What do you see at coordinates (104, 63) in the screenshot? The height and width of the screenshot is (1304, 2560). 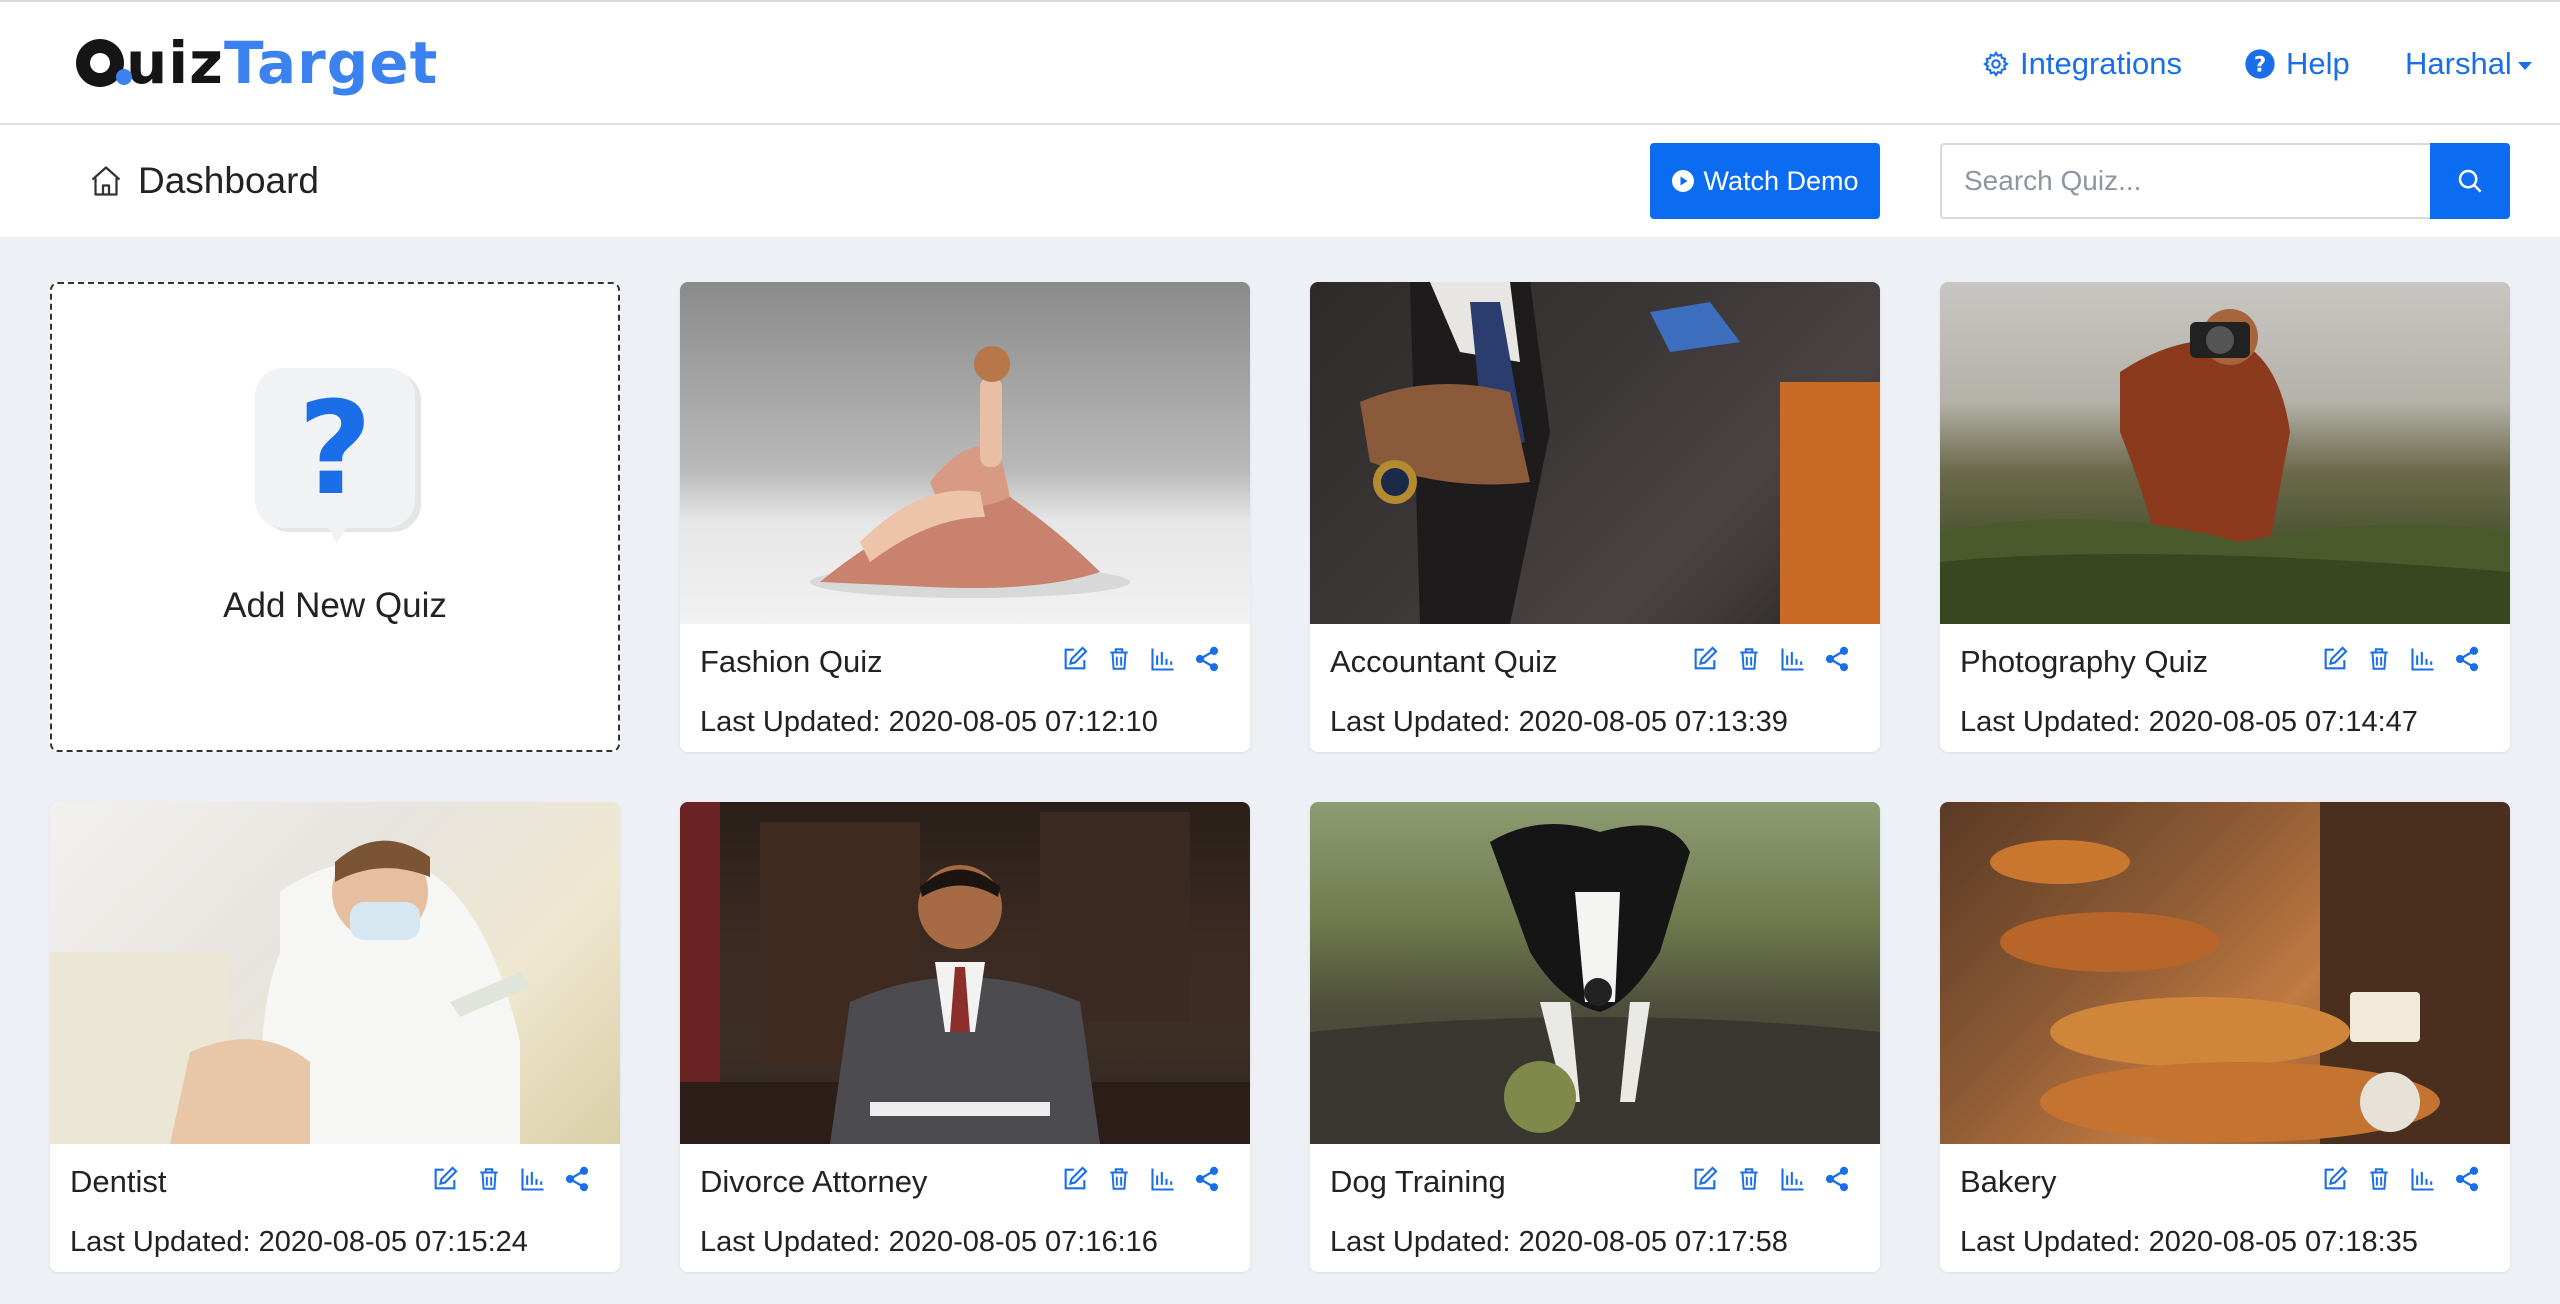 I see `logo-q-mark` at bounding box center [104, 63].